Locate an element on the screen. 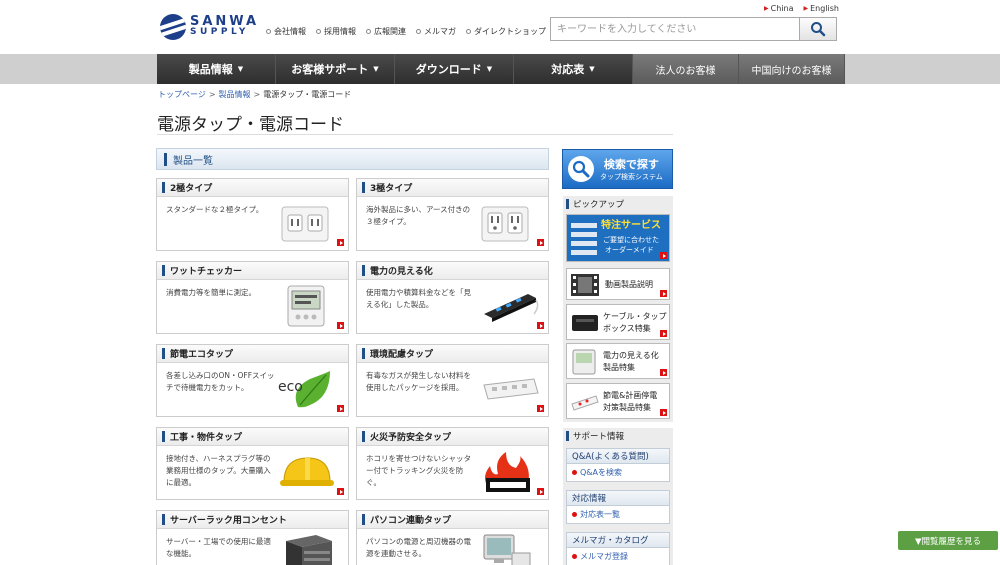 The height and width of the screenshot is (565, 1000). breadcrumb-products: 製品情報 is located at coordinates (235, 94).